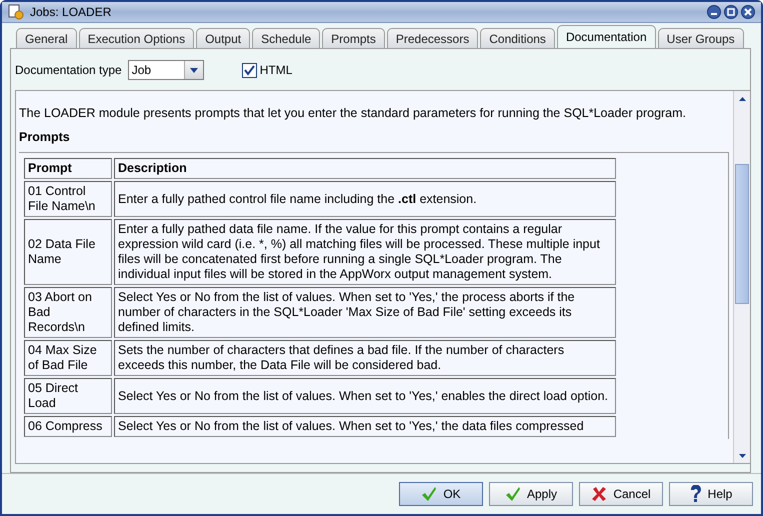 The image size is (763, 516). Describe the element at coordinates (68, 168) in the screenshot. I see `column-header: Prompt` at that location.